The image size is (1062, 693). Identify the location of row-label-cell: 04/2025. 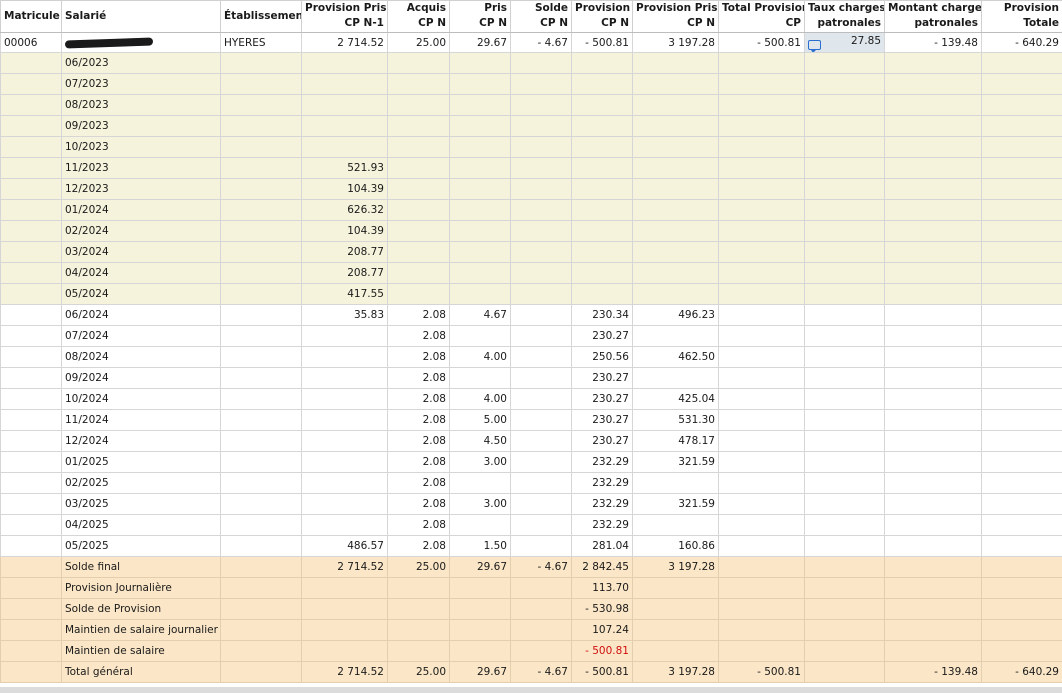
(141, 525).